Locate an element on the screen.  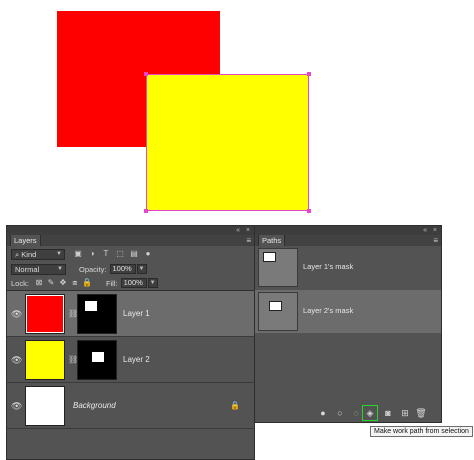
stroke-path-icon: ○ is located at coordinates (340, 413).